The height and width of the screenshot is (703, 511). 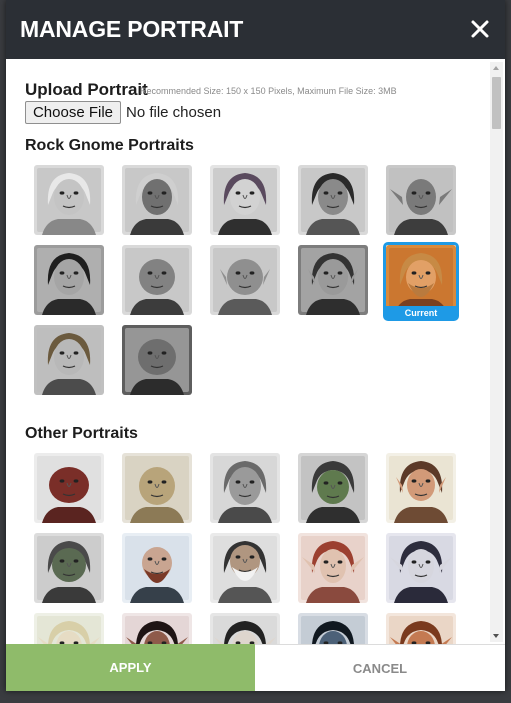 I want to click on close-button, so click(x=480, y=29).